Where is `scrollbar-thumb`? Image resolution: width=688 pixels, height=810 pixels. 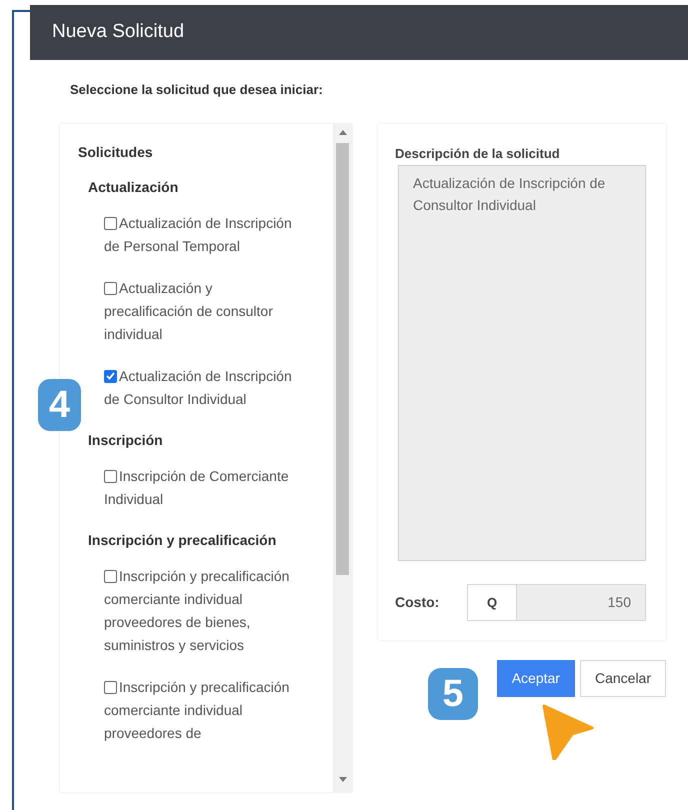 scrollbar-thumb is located at coordinates (342, 358).